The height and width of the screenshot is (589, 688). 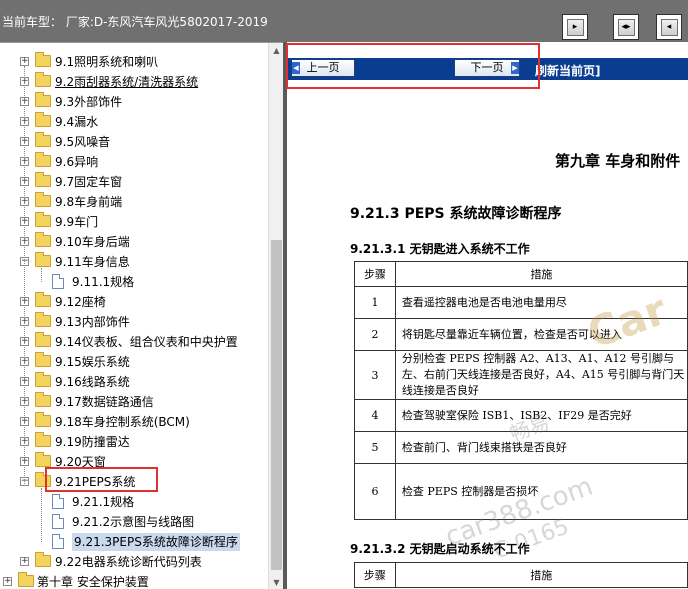 I want to click on tree-item-label: 9.18车身控制系统(BCM), so click(x=122, y=422).